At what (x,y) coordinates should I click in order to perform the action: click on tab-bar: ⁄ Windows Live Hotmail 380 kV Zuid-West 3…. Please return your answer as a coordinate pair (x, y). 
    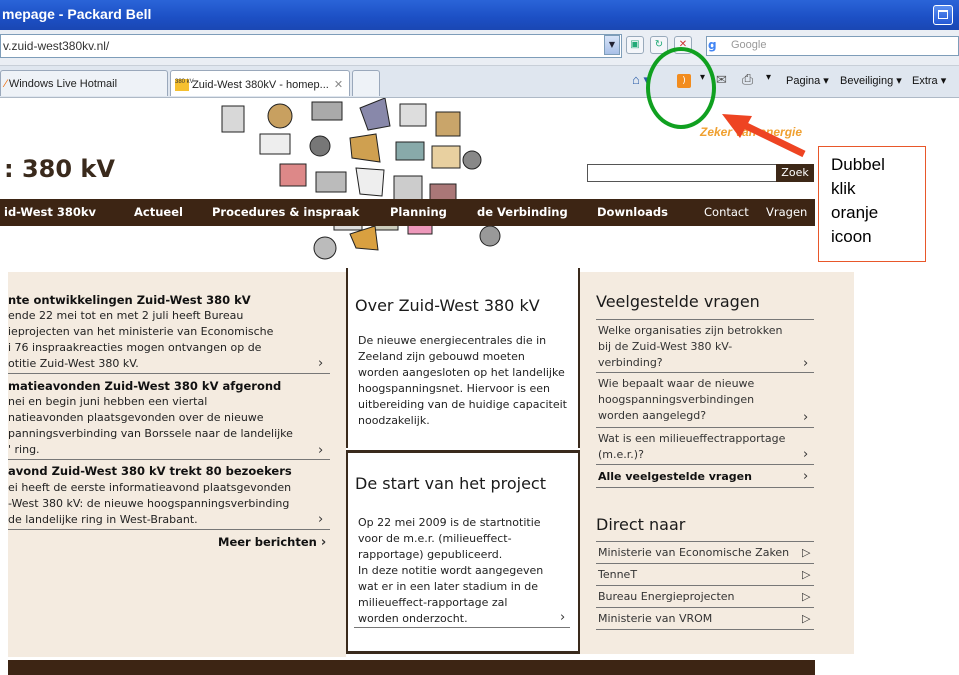
    Looking at the image, I should click on (479, 82).